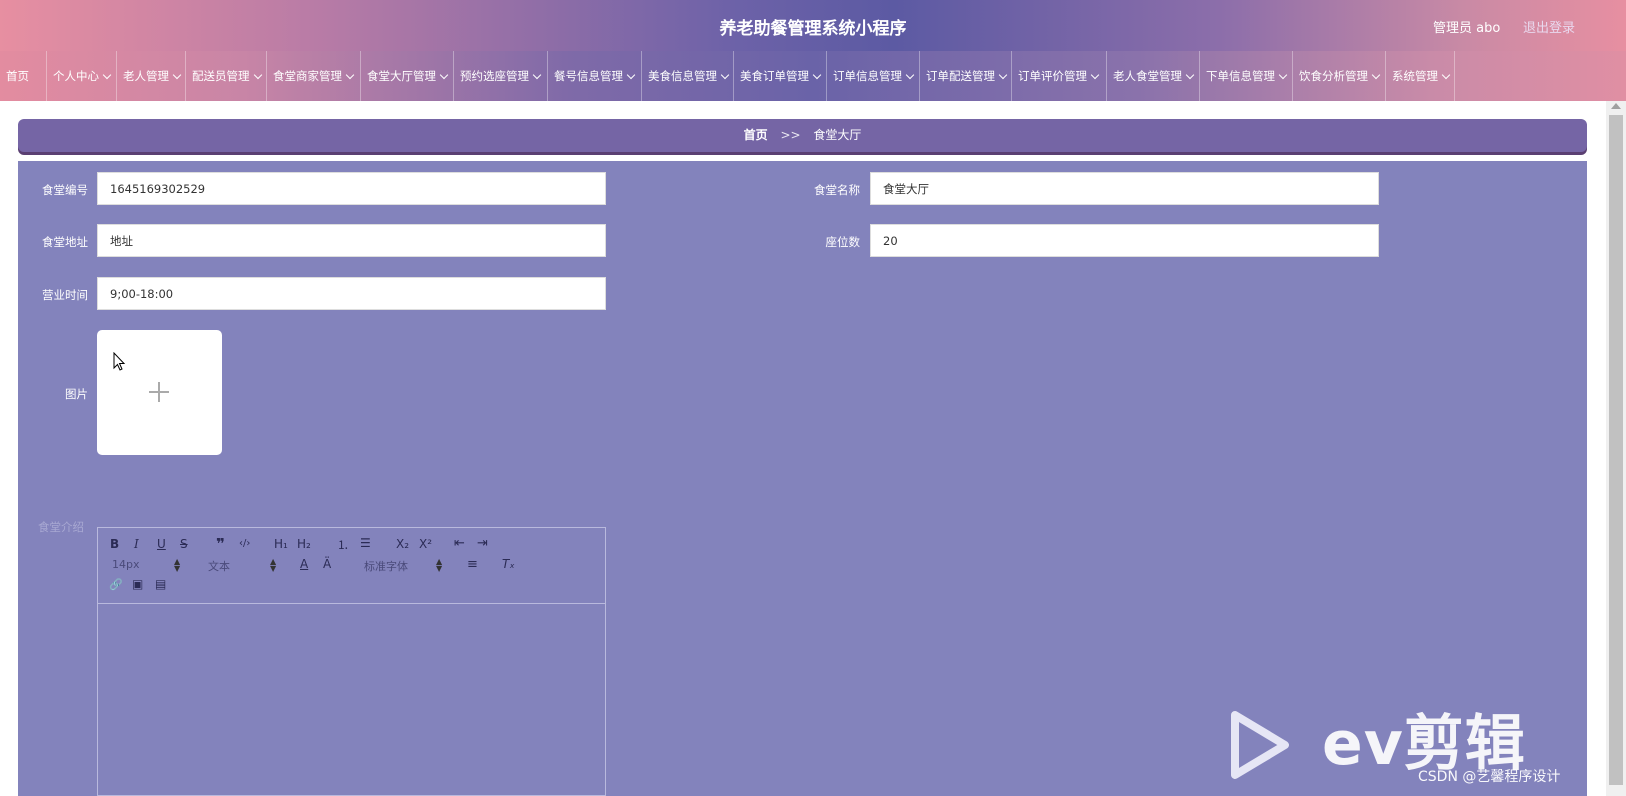  I want to click on video-icon: ▤, so click(161, 584).